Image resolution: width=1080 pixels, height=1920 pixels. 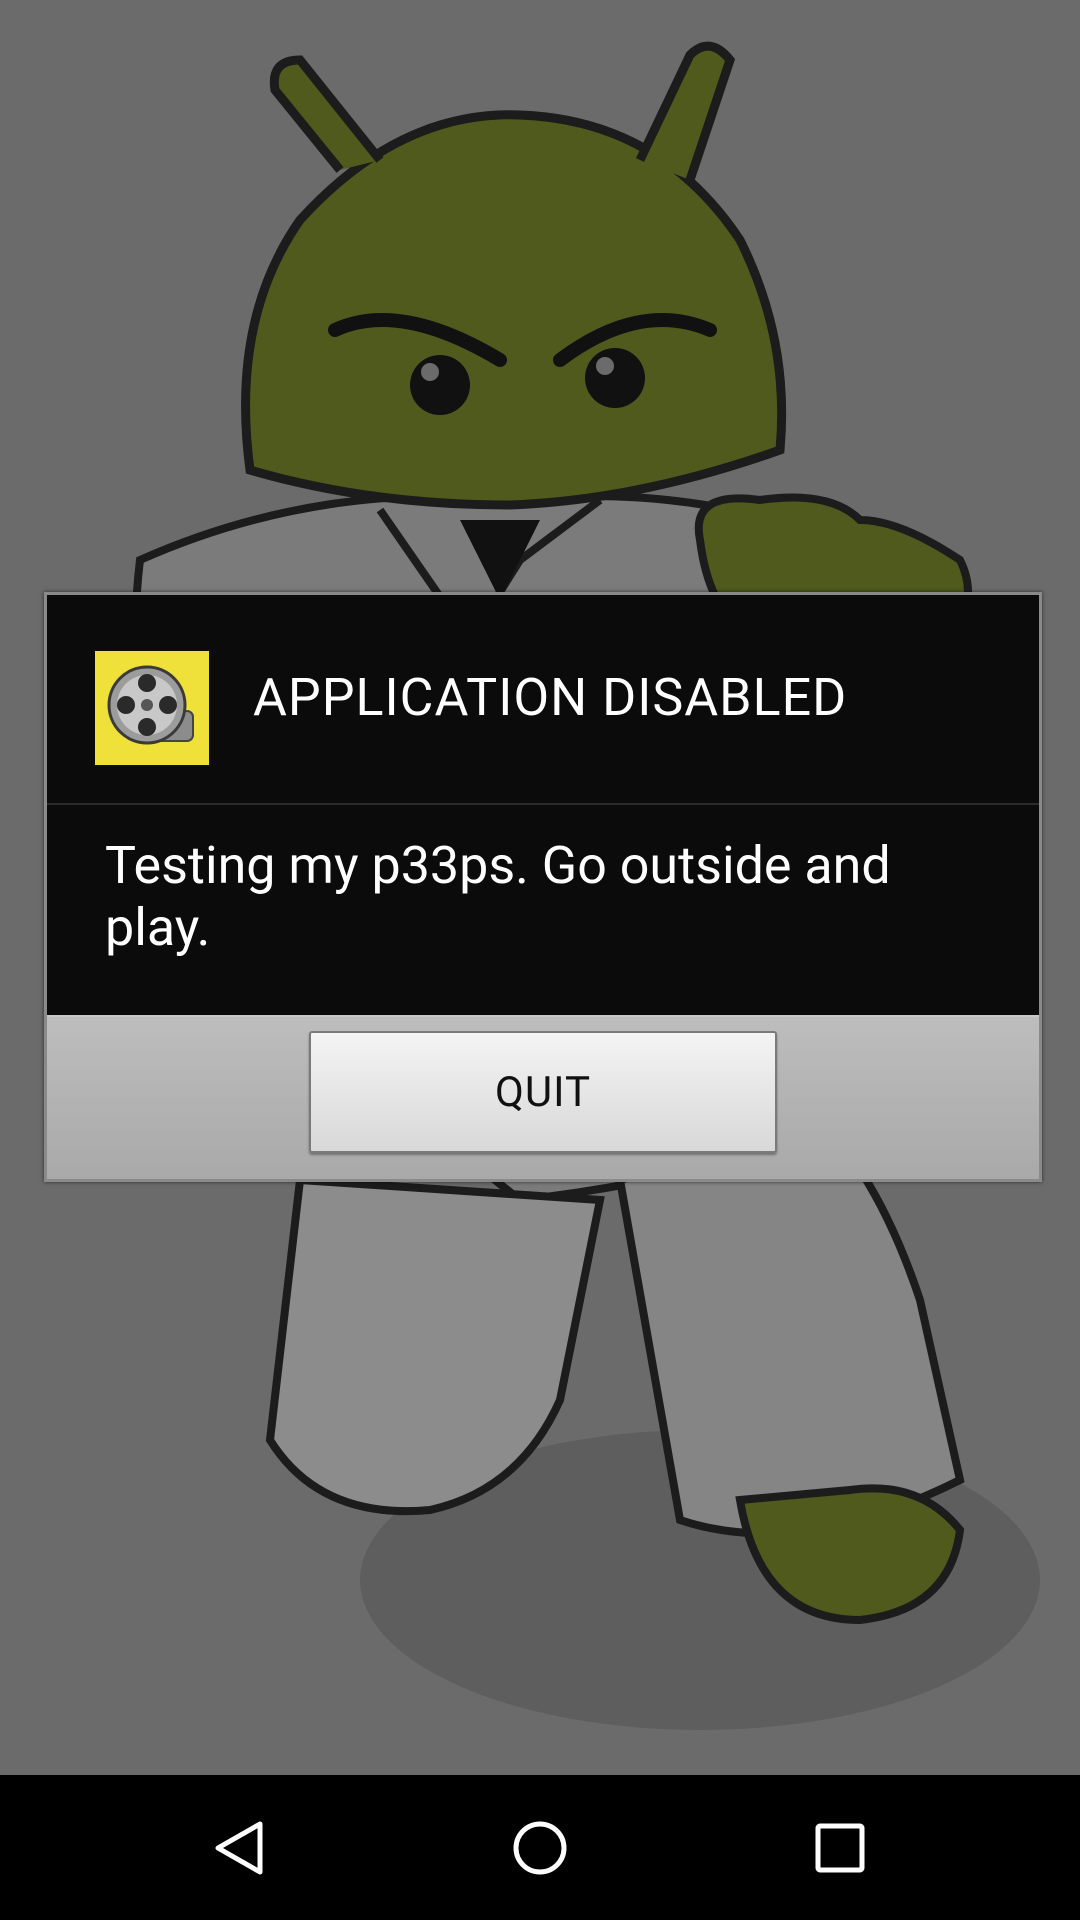 What do you see at coordinates (152, 708) in the screenshot?
I see `film-reel-icon` at bounding box center [152, 708].